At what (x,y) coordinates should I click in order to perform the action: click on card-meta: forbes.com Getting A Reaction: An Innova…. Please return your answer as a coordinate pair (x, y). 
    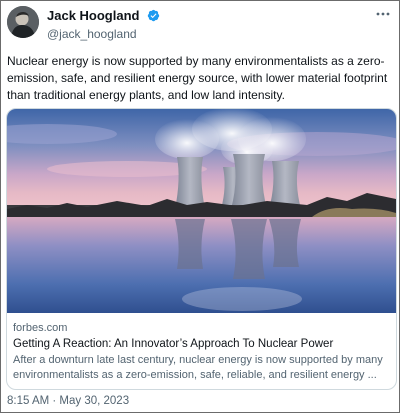
    Looking at the image, I should click on (201, 352).